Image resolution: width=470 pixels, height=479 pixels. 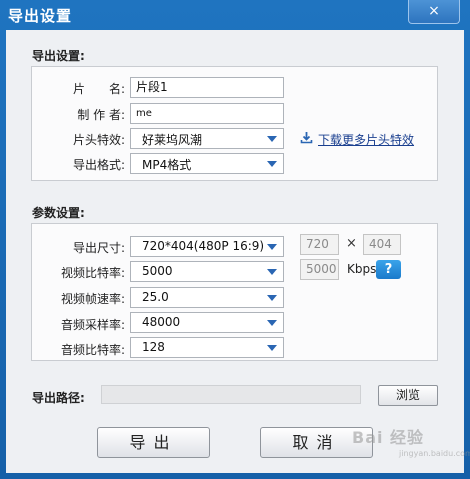 I want to click on times-symbol: ×, so click(x=351, y=243).